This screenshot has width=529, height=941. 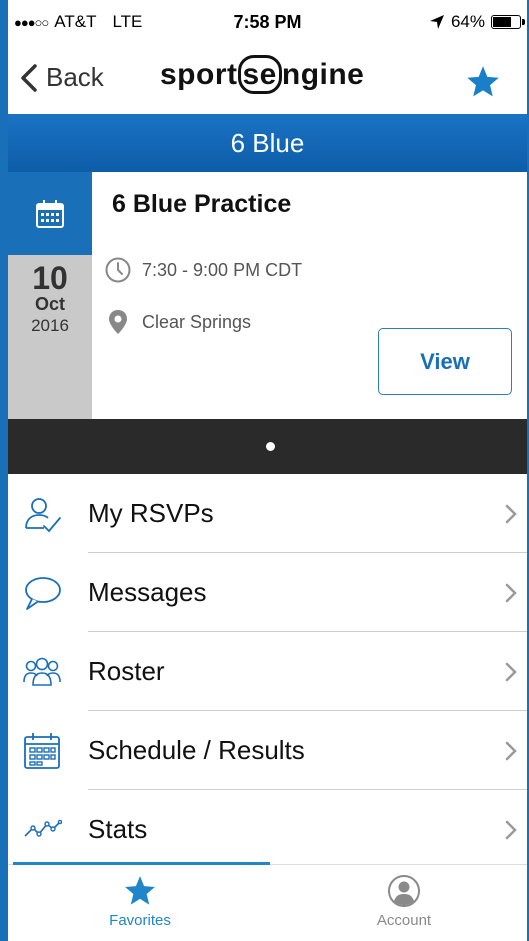 I want to click on menu-item-stats: Stats, so click(x=267, y=829).